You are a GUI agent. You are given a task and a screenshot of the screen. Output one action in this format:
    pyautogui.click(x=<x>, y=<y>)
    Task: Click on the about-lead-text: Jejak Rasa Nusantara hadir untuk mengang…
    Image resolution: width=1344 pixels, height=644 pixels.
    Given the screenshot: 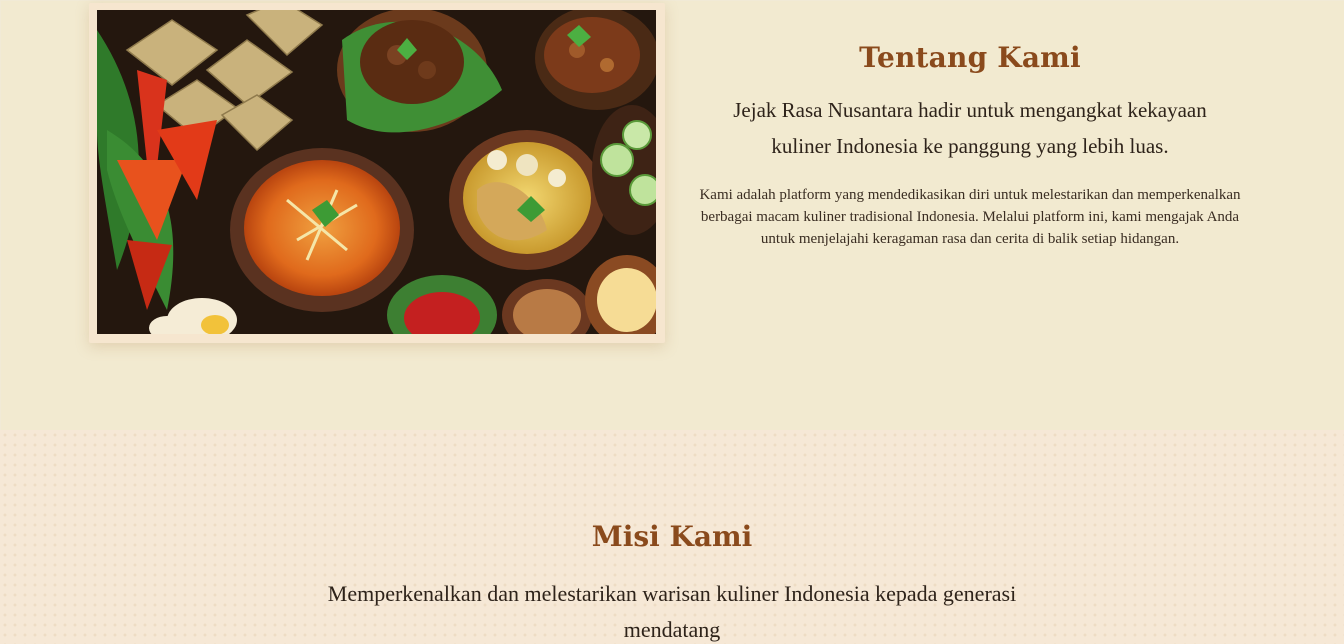 What is the action you would take?
    pyautogui.click(x=970, y=128)
    